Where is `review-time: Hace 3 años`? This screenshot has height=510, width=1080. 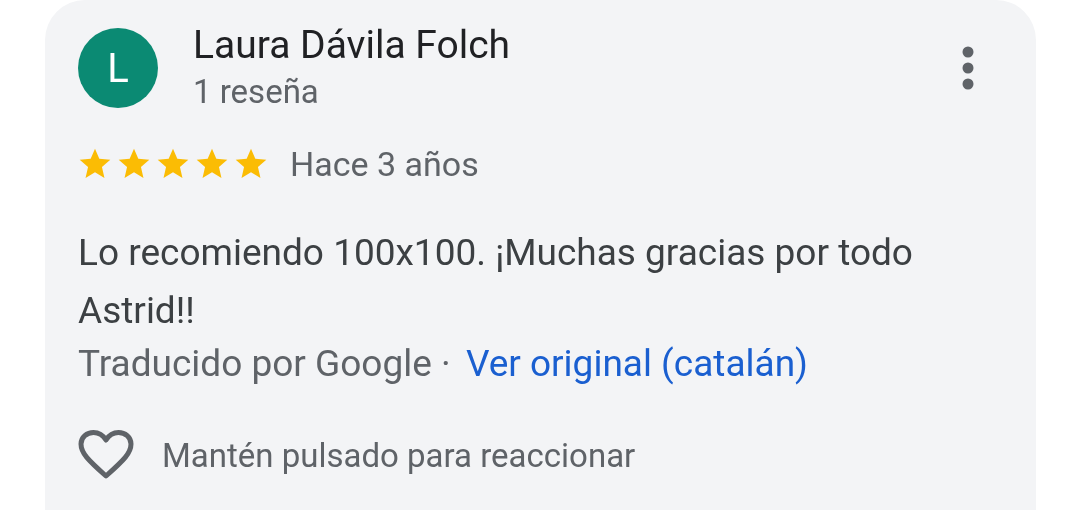 review-time: Hace 3 años is located at coordinates (384, 164).